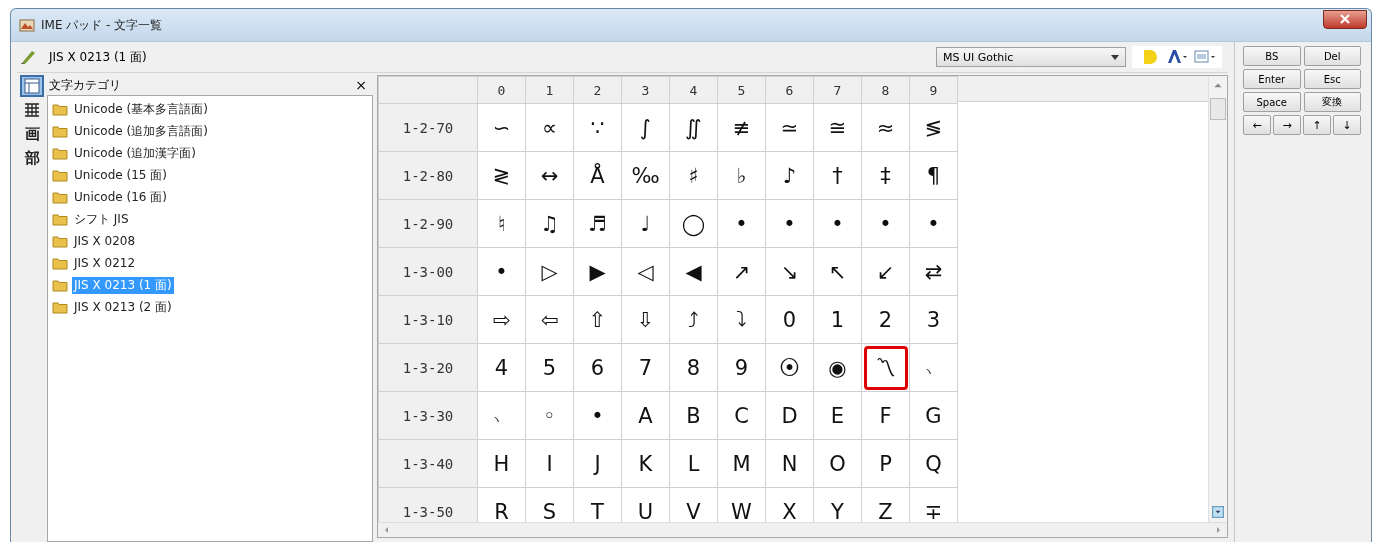  What do you see at coordinates (1177, 57) in the screenshot?
I see `font-style-icon` at bounding box center [1177, 57].